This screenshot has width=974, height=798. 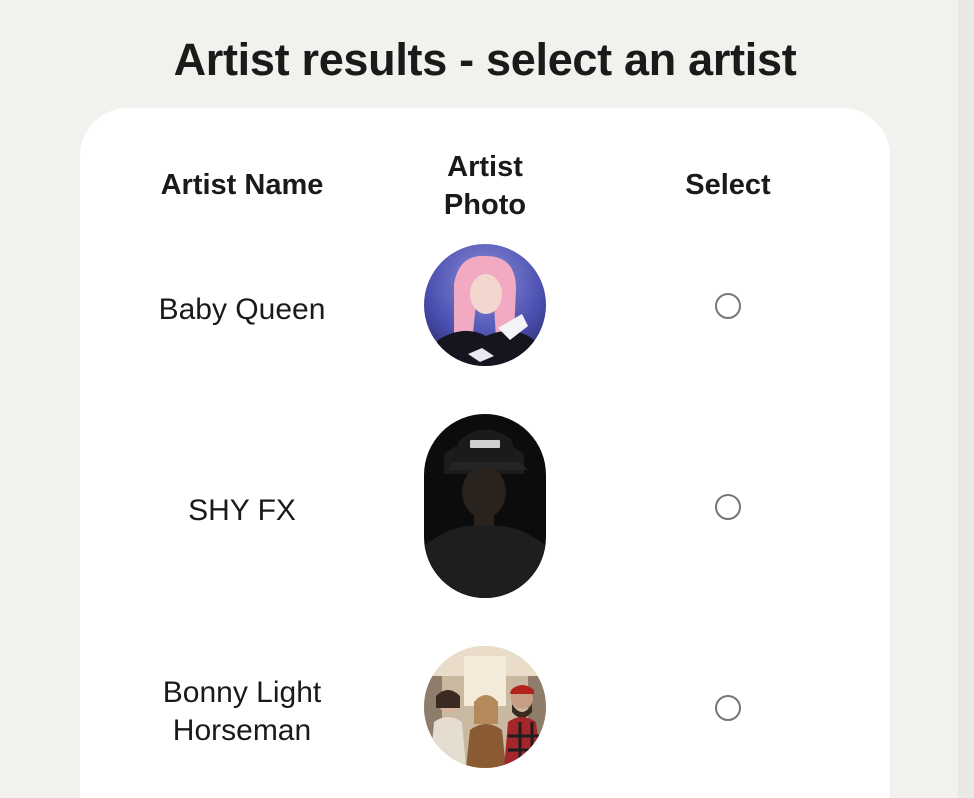 I want to click on artist-name: Bonny Light Horseman, so click(x=242, y=712).